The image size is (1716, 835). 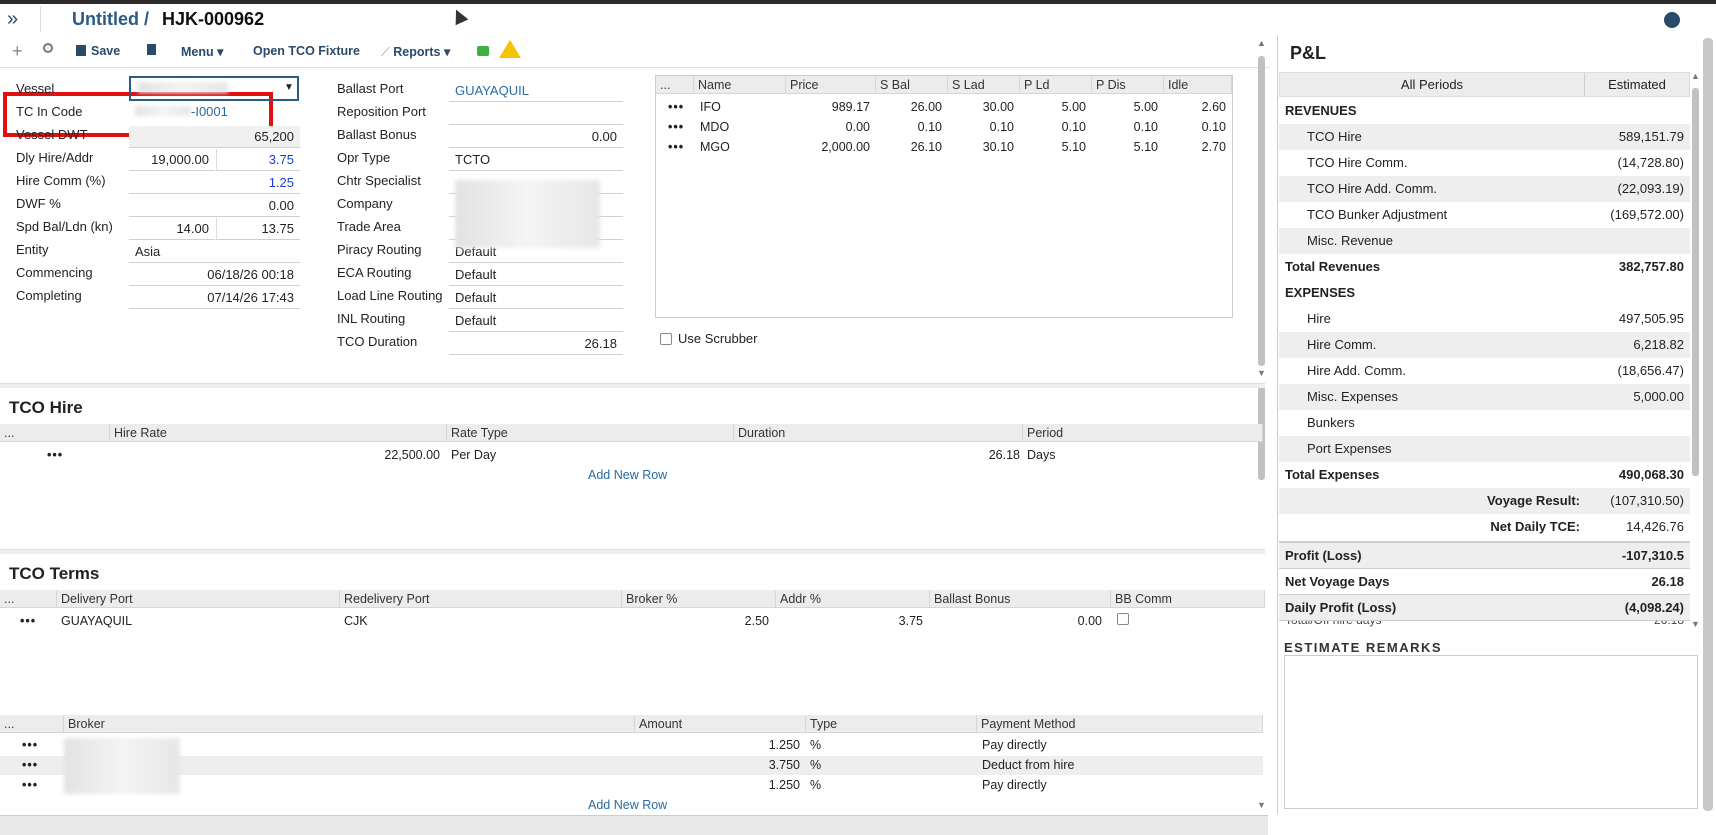 I want to click on estimate-remarks-textarea, so click(x=1491, y=732).